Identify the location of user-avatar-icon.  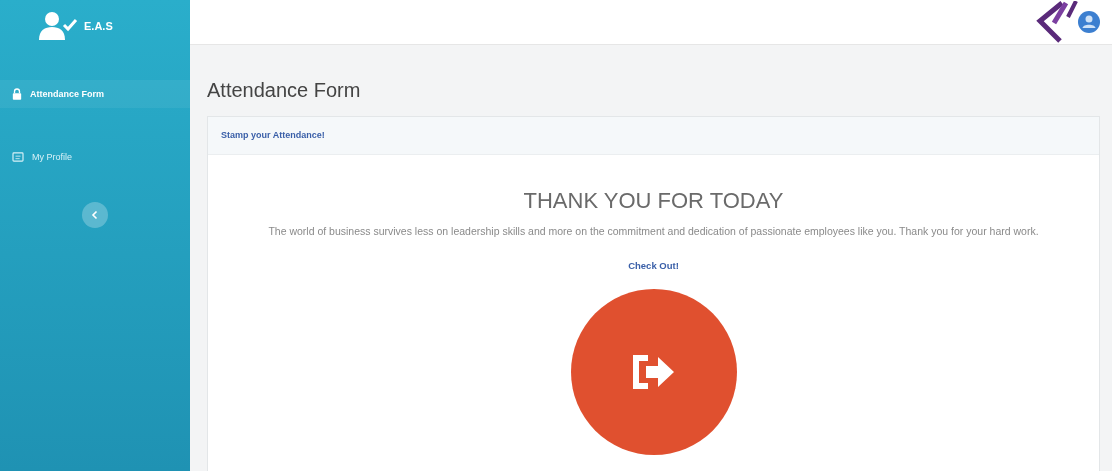
(1089, 22).